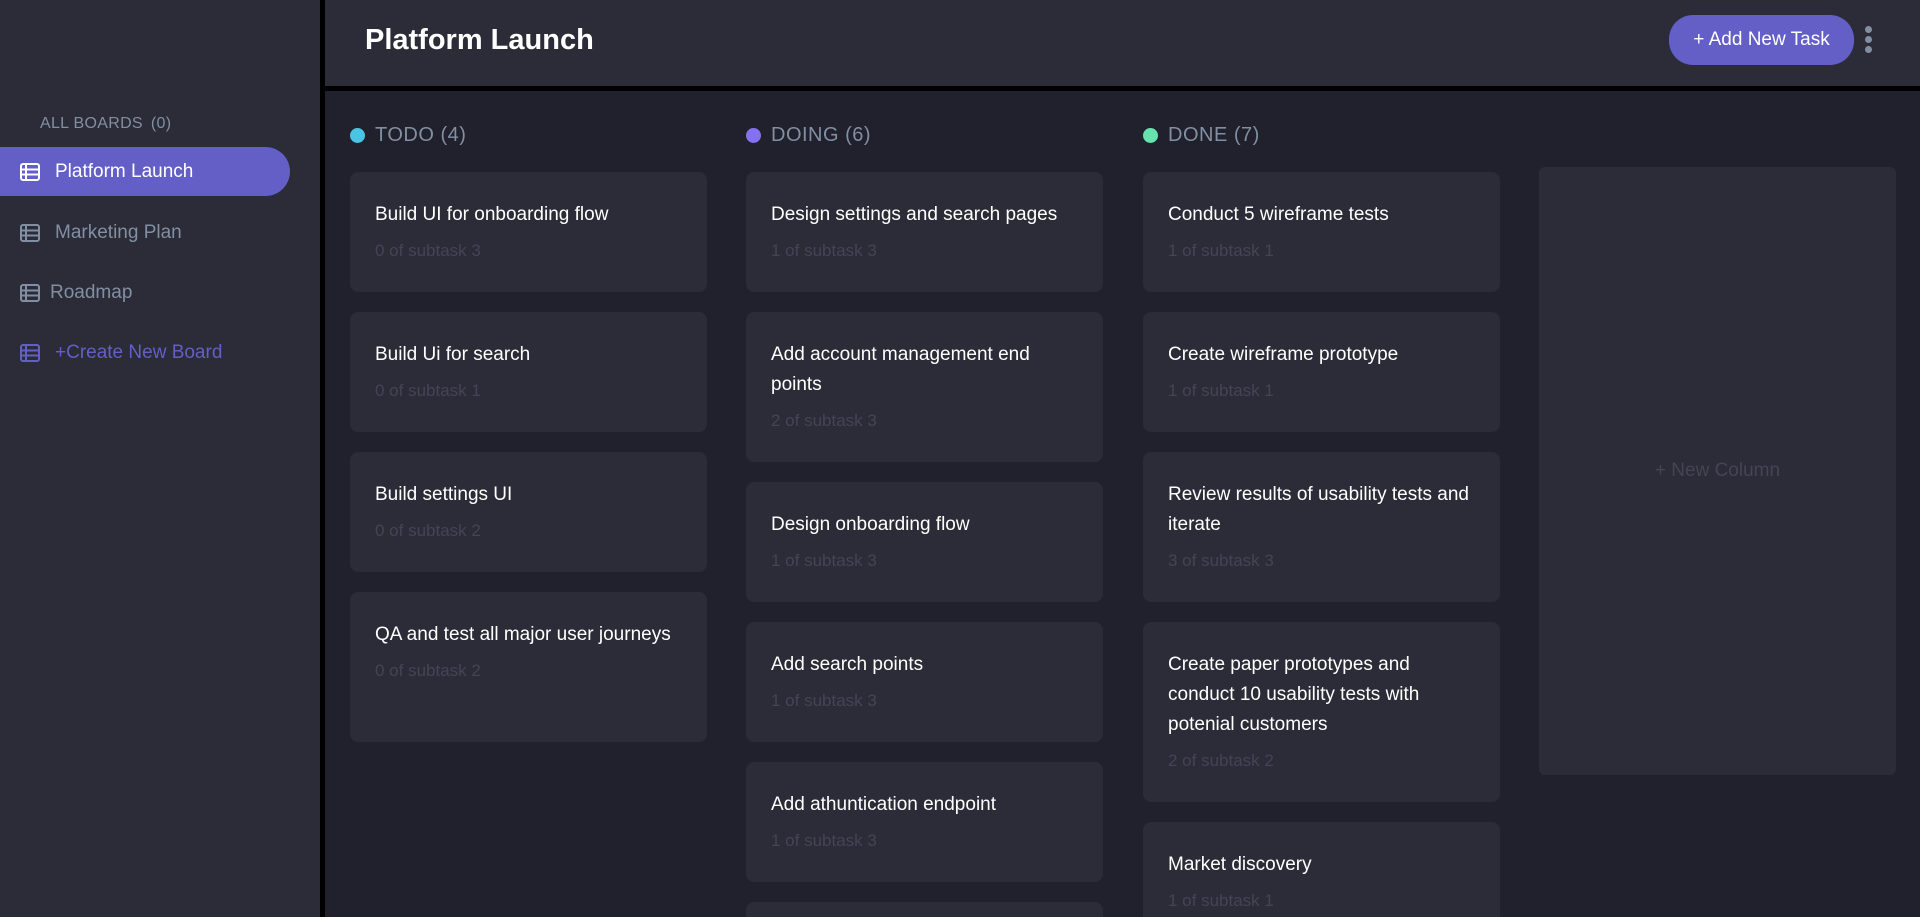 The image size is (1920, 917). I want to click on page-title: Platform Launch, so click(479, 40).